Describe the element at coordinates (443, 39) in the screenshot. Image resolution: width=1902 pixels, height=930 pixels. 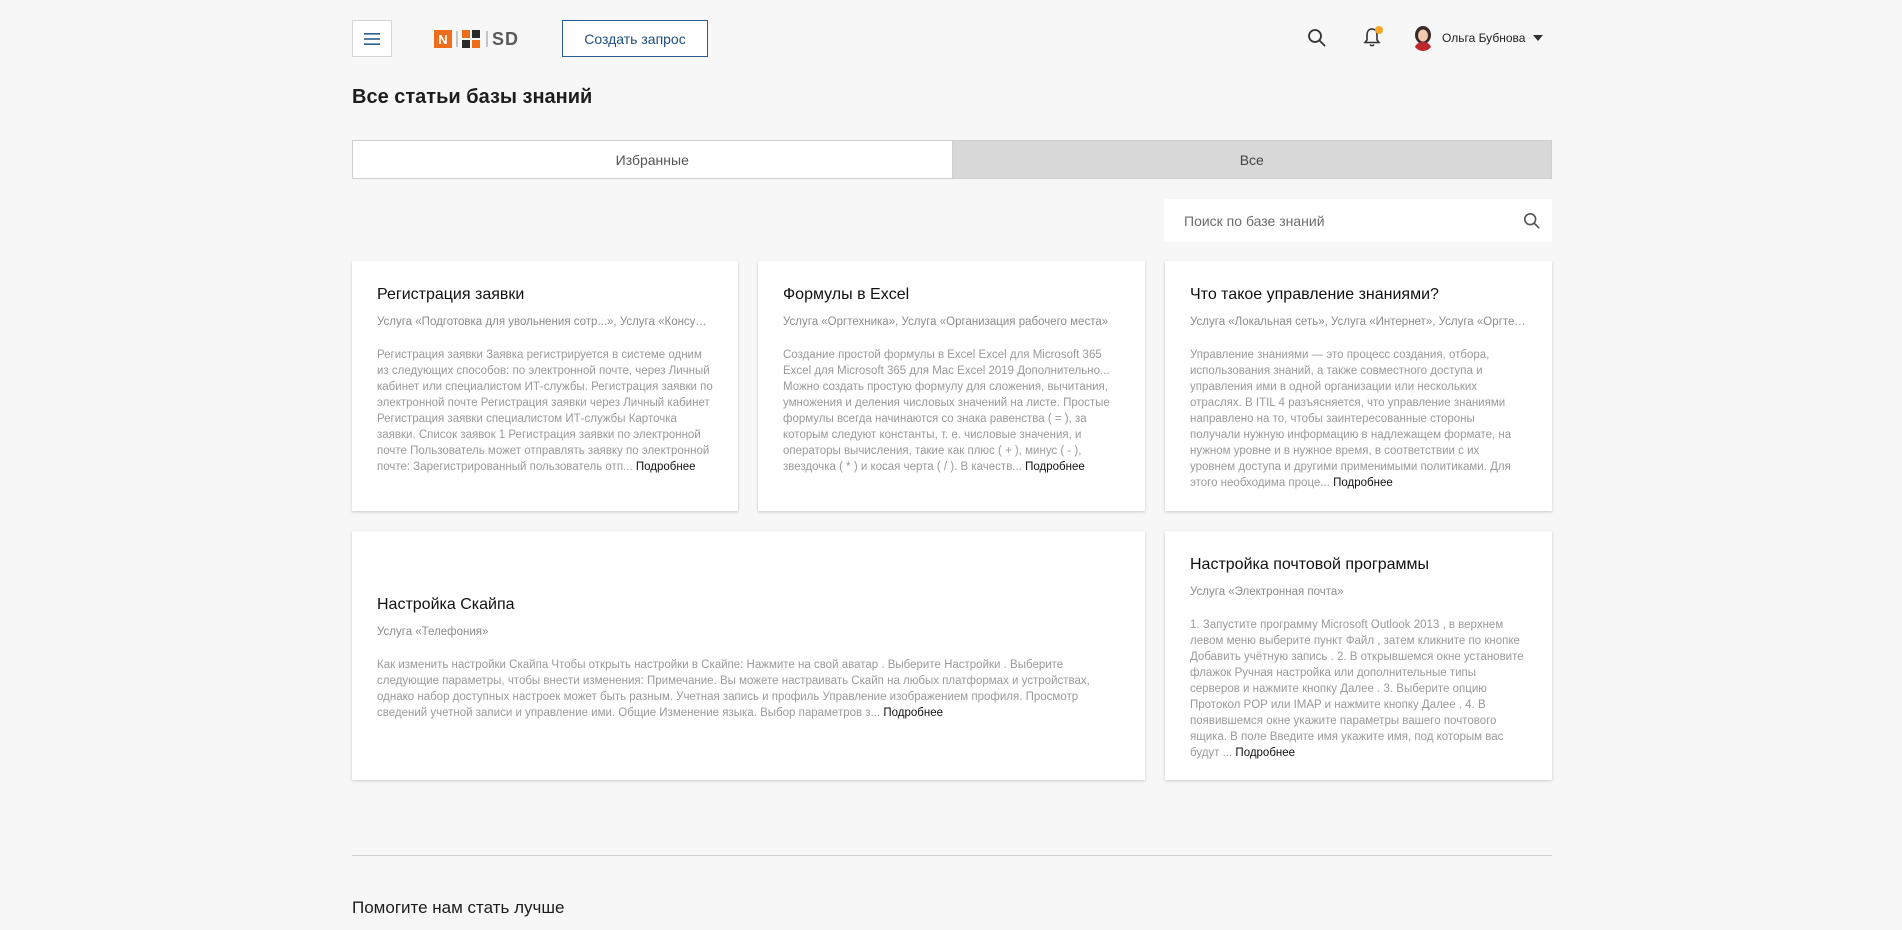
I see `logo-n-mark: N` at that location.